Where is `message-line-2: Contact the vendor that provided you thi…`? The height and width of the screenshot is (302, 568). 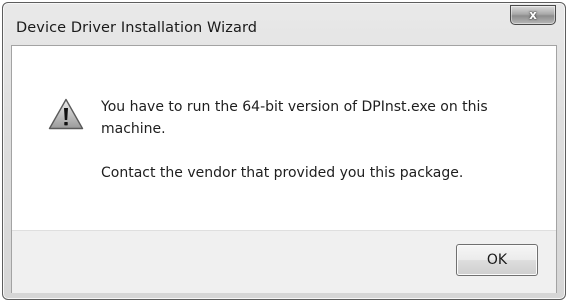
message-line-2: Contact the vendor that provided you thi… is located at coordinates (282, 173).